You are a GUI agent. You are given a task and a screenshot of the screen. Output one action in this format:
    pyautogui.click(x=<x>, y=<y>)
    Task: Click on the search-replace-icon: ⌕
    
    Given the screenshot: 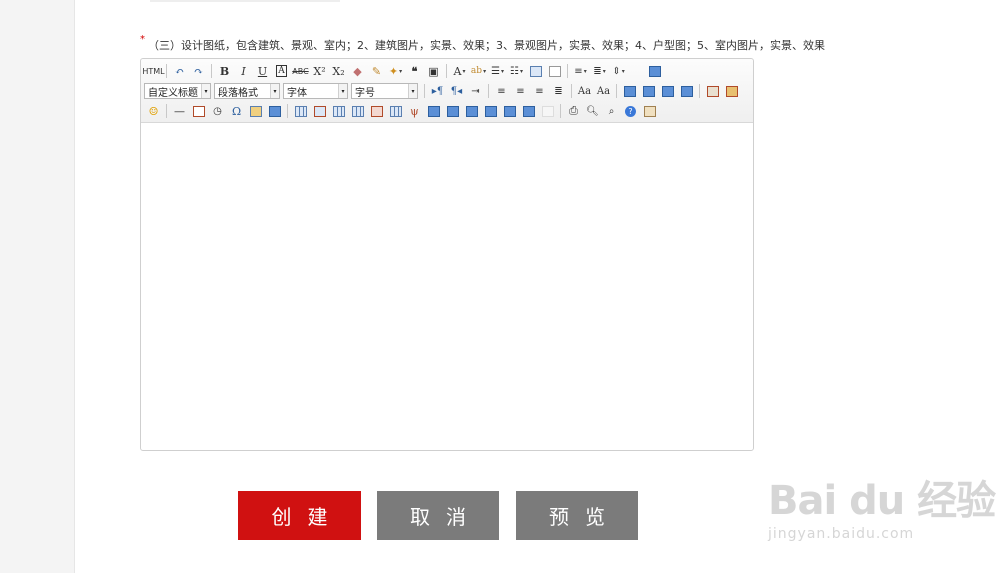 What is the action you would take?
    pyautogui.click(x=611, y=111)
    